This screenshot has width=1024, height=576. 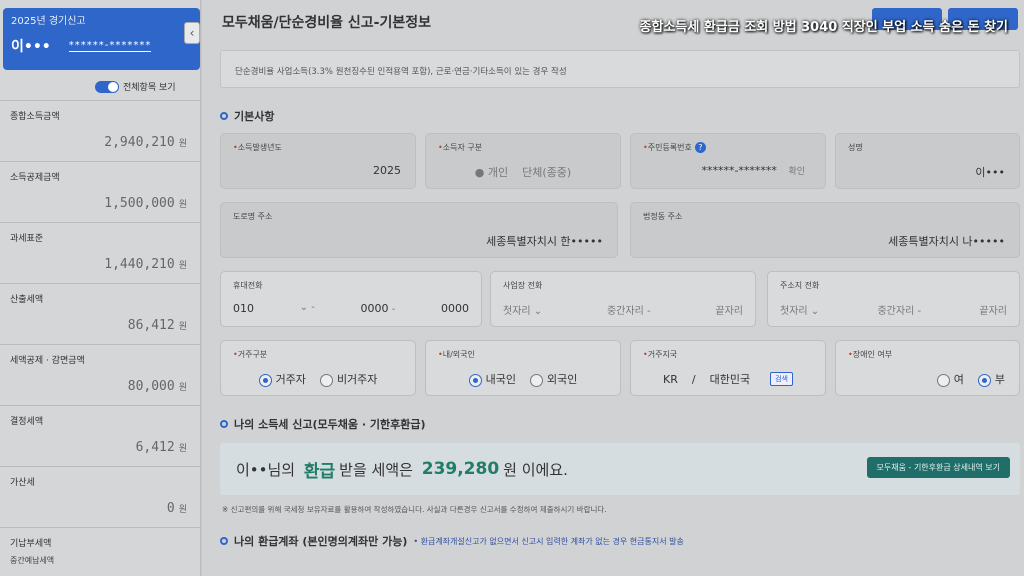 I want to click on mobile-part3: 0000, so click(x=455, y=308).